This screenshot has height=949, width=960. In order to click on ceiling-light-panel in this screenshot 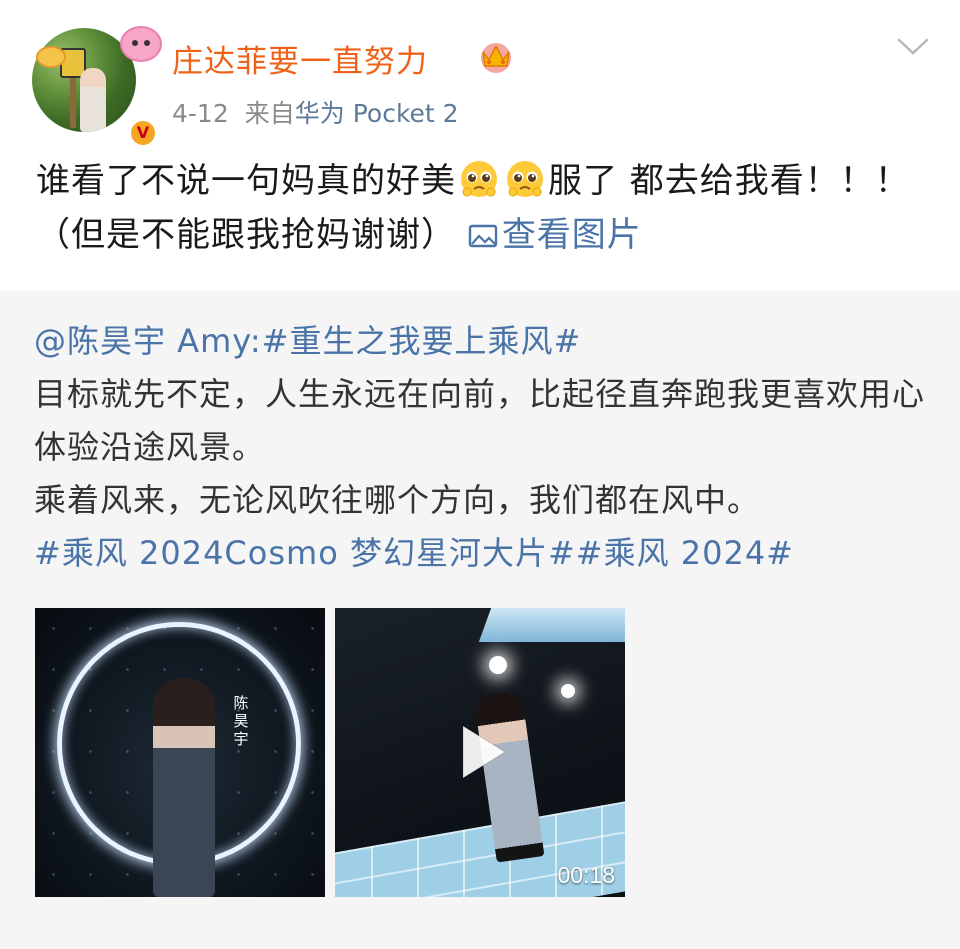, I will do `click(551, 625)`.